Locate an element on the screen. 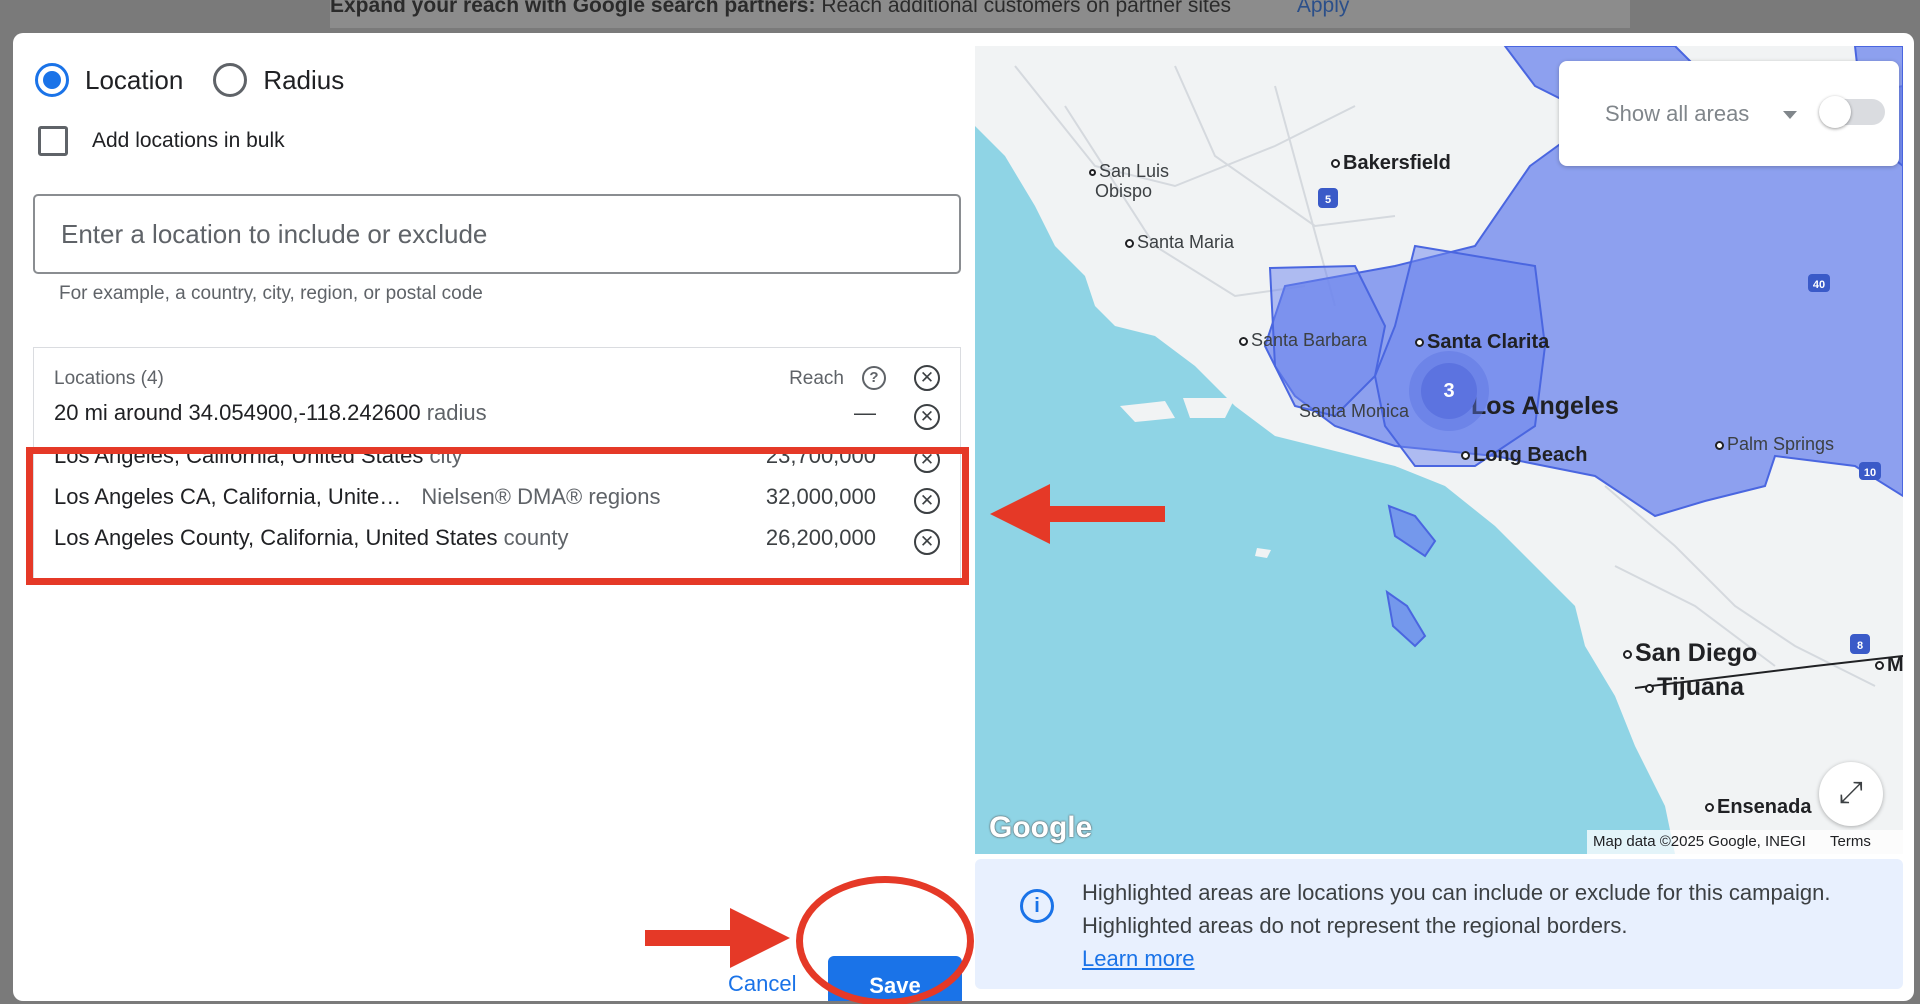 The width and height of the screenshot is (1920, 1004). chevron-down-icon is located at coordinates (1790, 115).